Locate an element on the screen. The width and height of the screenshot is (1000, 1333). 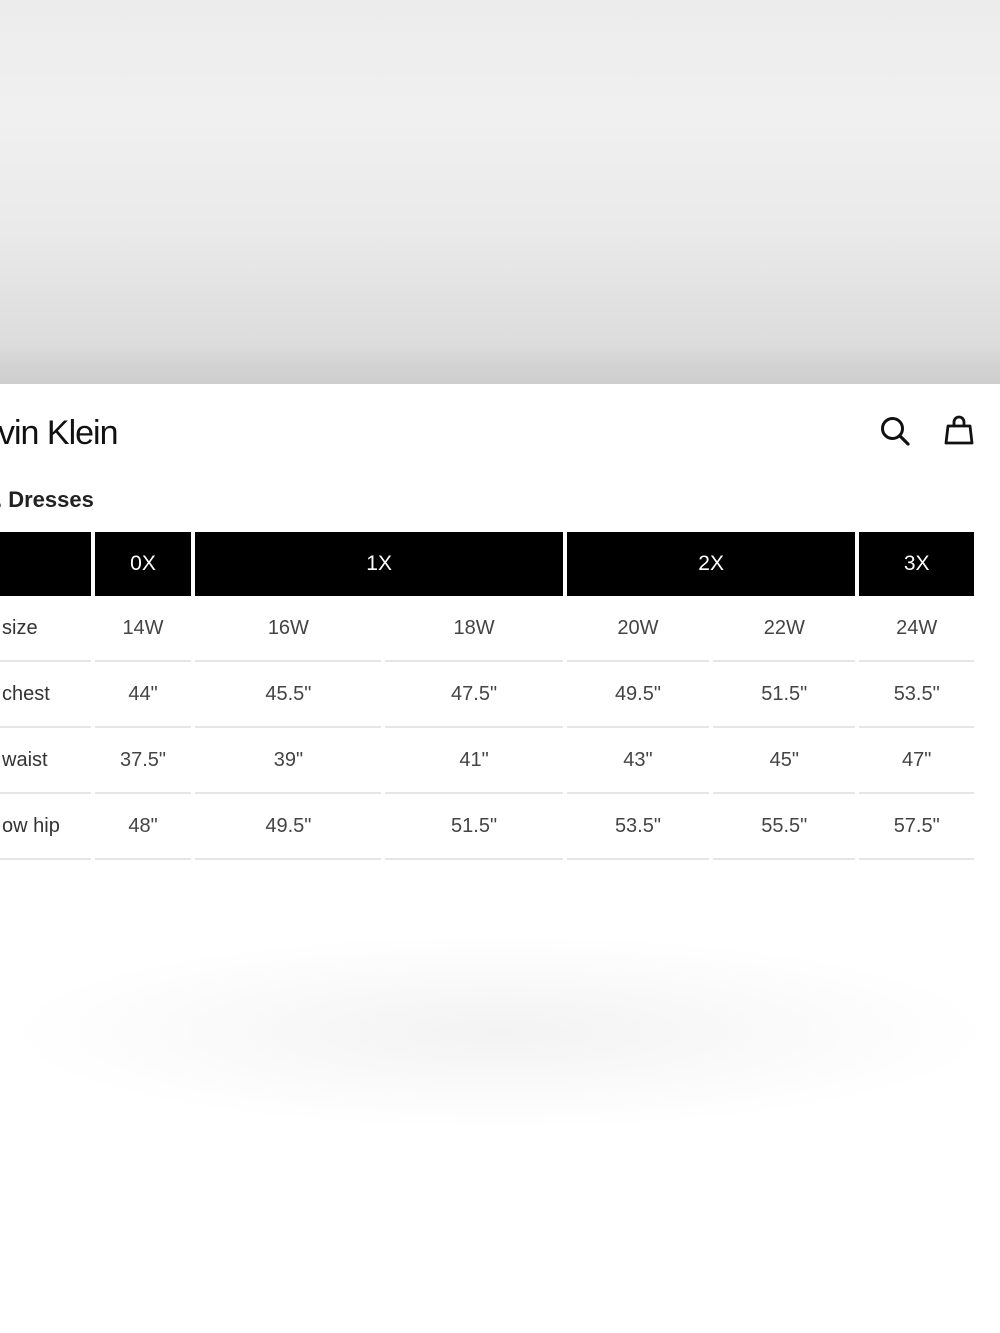
row-label: chest is located at coordinates (45, 695).